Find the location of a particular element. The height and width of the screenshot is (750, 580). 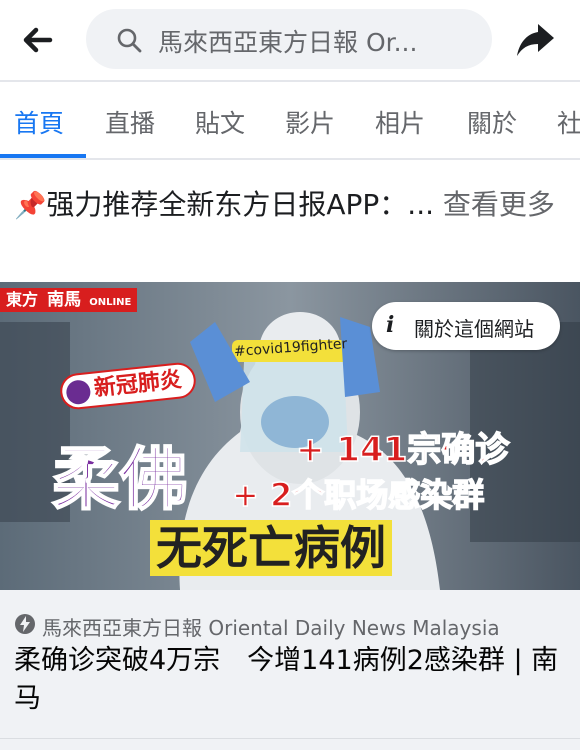

share-button is located at coordinates (536, 40).